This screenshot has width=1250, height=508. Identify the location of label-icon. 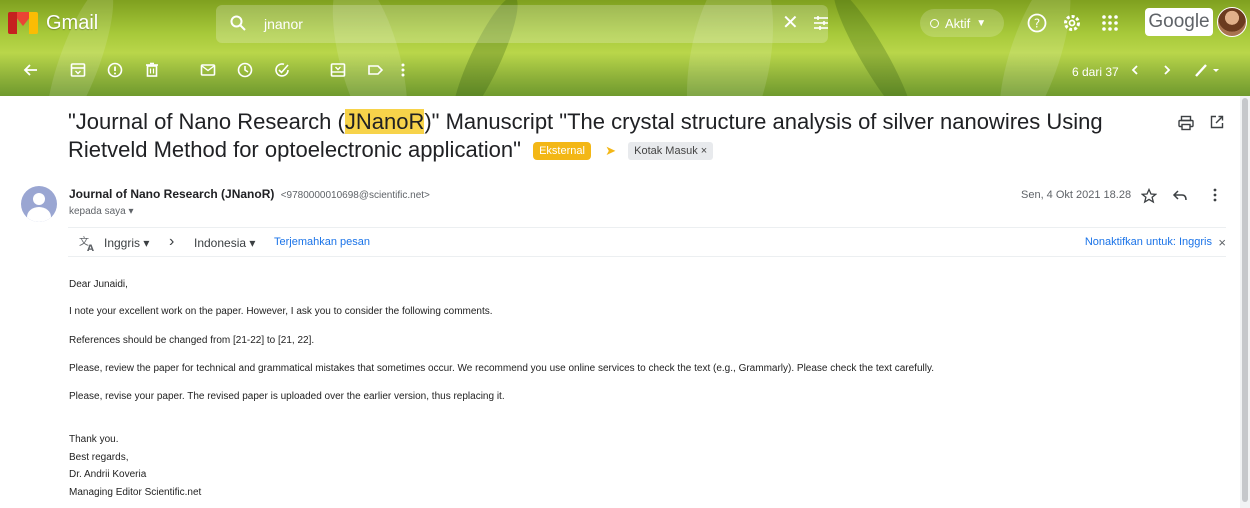
(375, 70).